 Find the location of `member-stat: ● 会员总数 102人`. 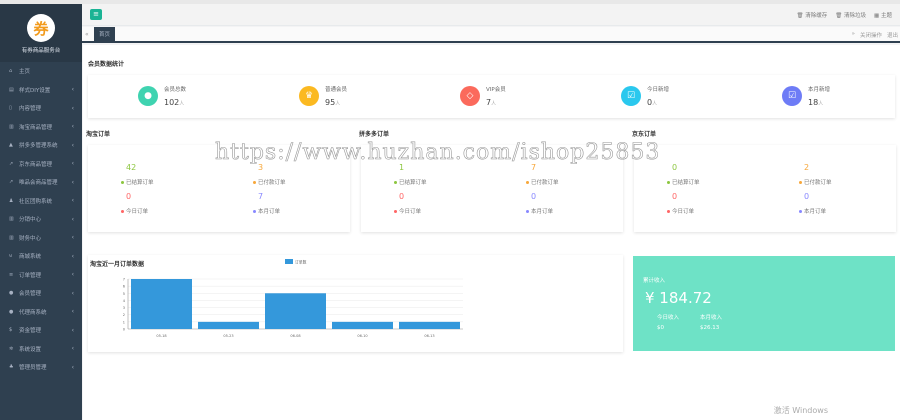

member-stat: ● 会员总数 102人 is located at coordinates (162, 96).